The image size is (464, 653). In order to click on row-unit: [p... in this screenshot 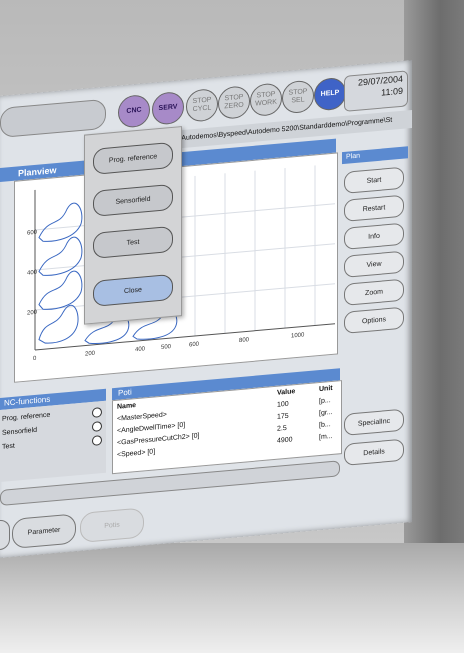, I will do `click(325, 401)`.